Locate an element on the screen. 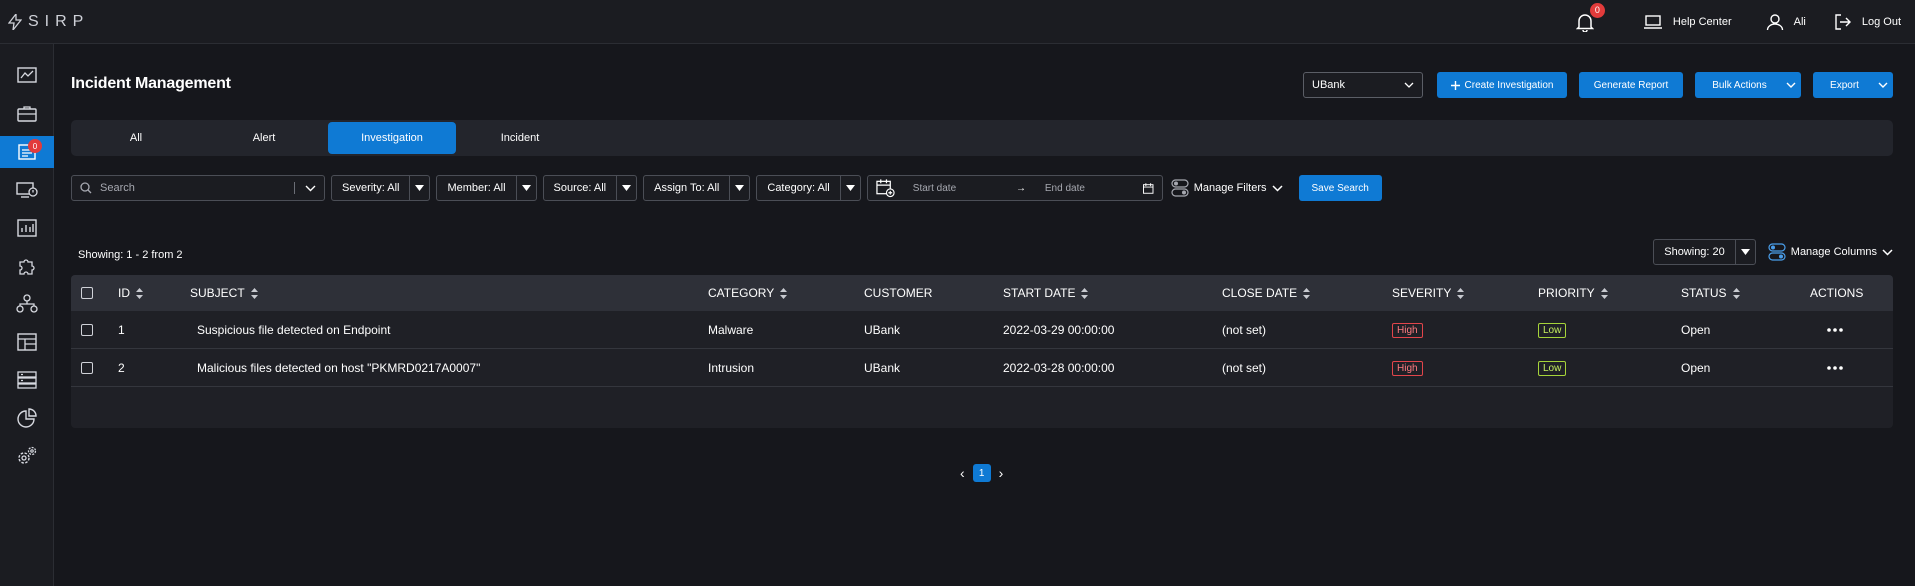 This screenshot has height=586, width=1915. page-number-button: 1 is located at coordinates (981, 473).